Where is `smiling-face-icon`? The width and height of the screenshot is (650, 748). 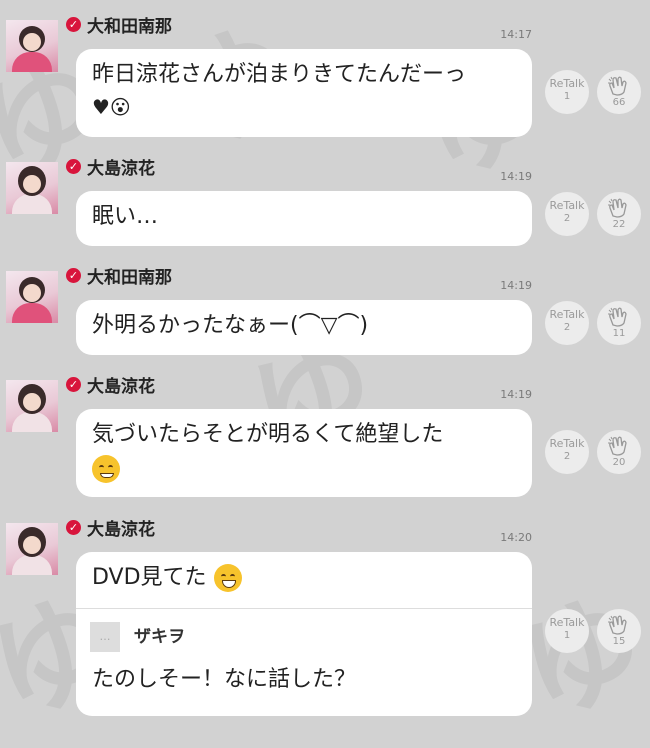 smiling-face-icon is located at coordinates (106, 469).